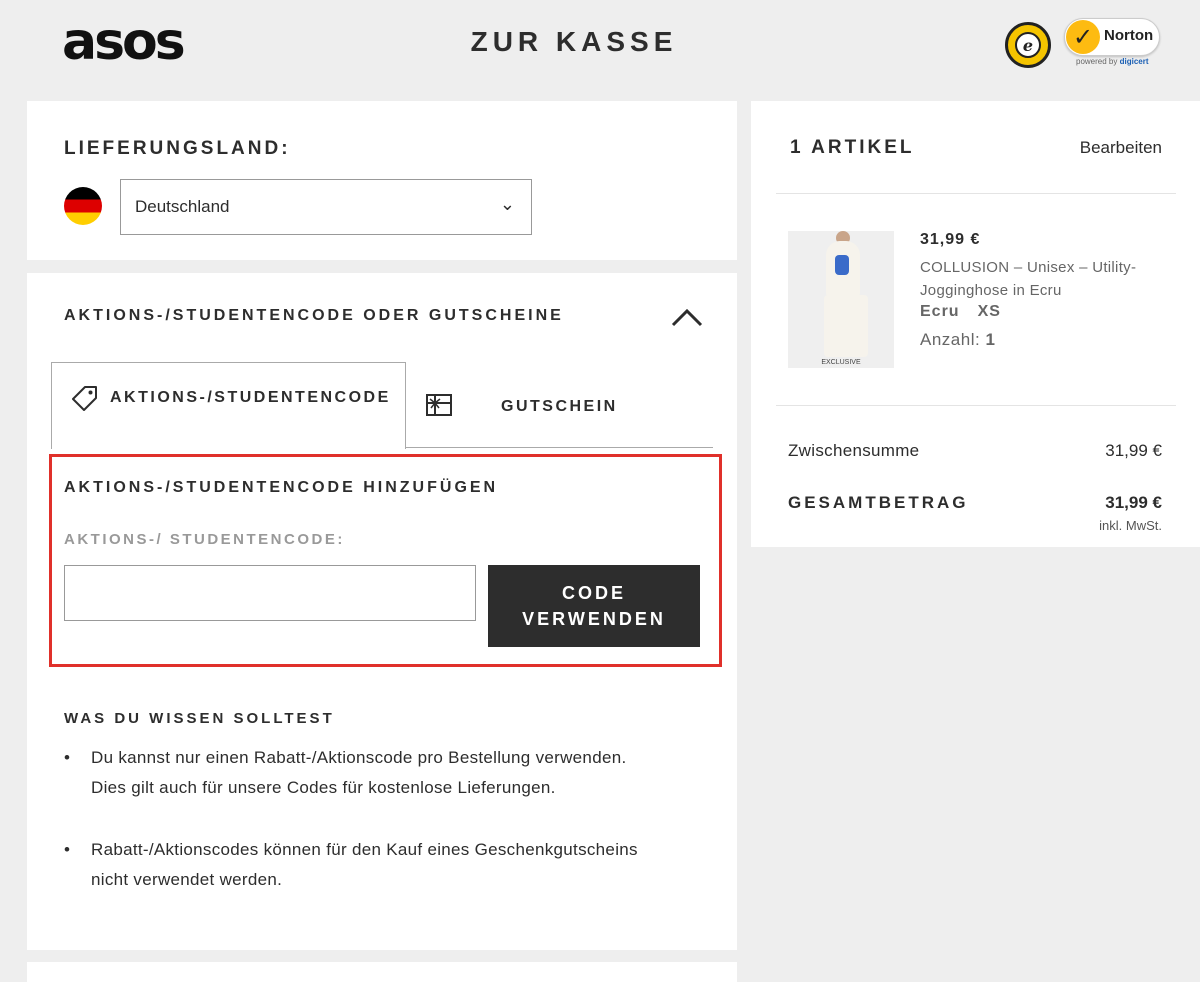 Image resolution: width=1200 pixels, height=982 pixels. Describe the element at coordinates (878, 502) in the screenshot. I see `total-label: GESAMTBETRAG` at that location.